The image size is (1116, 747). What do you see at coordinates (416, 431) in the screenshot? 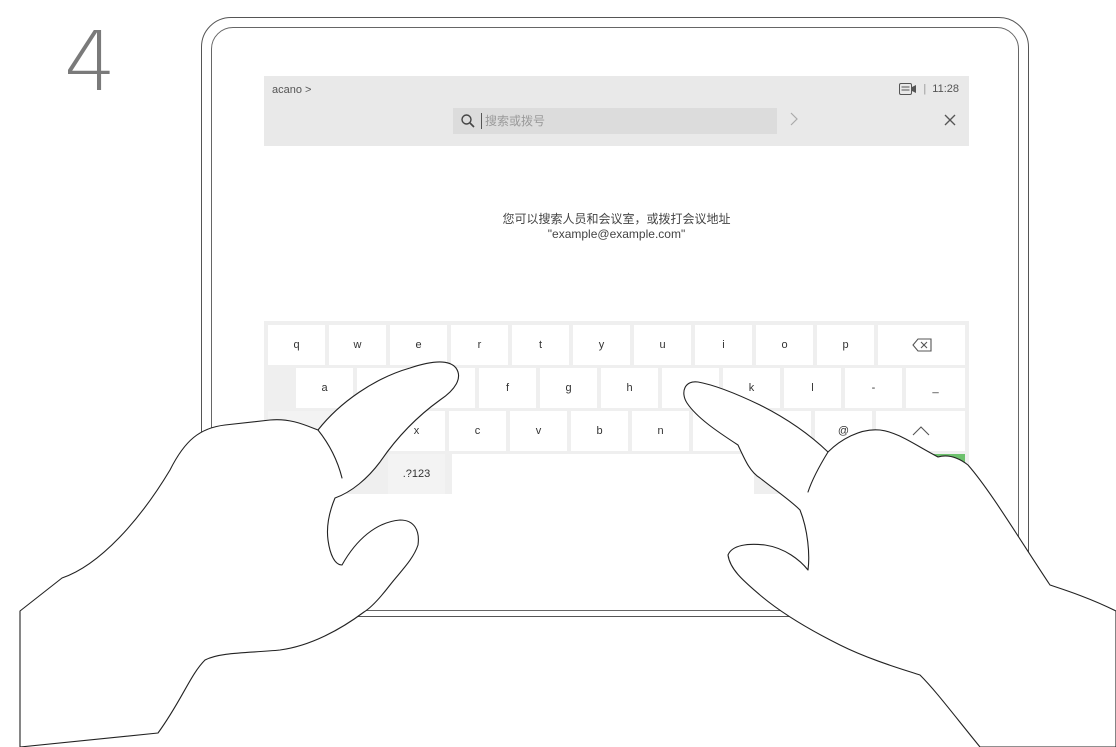
I see `key-x: x` at bounding box center [416, 431].